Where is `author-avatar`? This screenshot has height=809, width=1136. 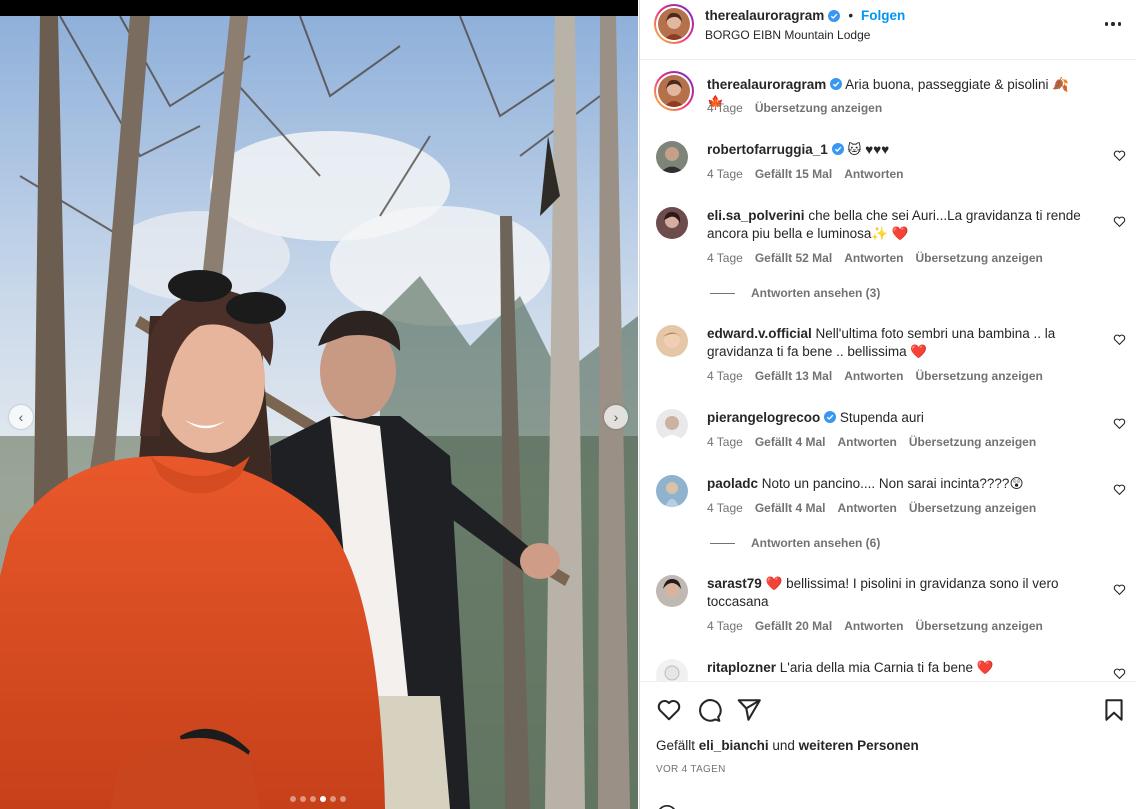
author-avatar is located at coordinates (674, 24).